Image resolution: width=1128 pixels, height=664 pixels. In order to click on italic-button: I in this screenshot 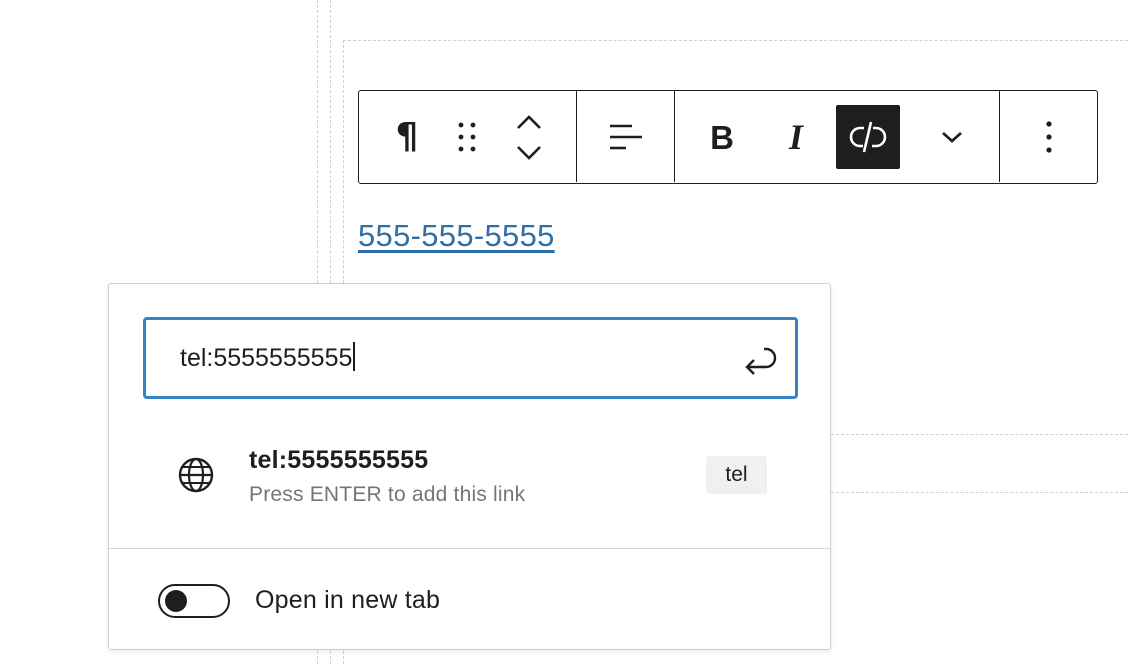, I will do `click(796, 137)`.